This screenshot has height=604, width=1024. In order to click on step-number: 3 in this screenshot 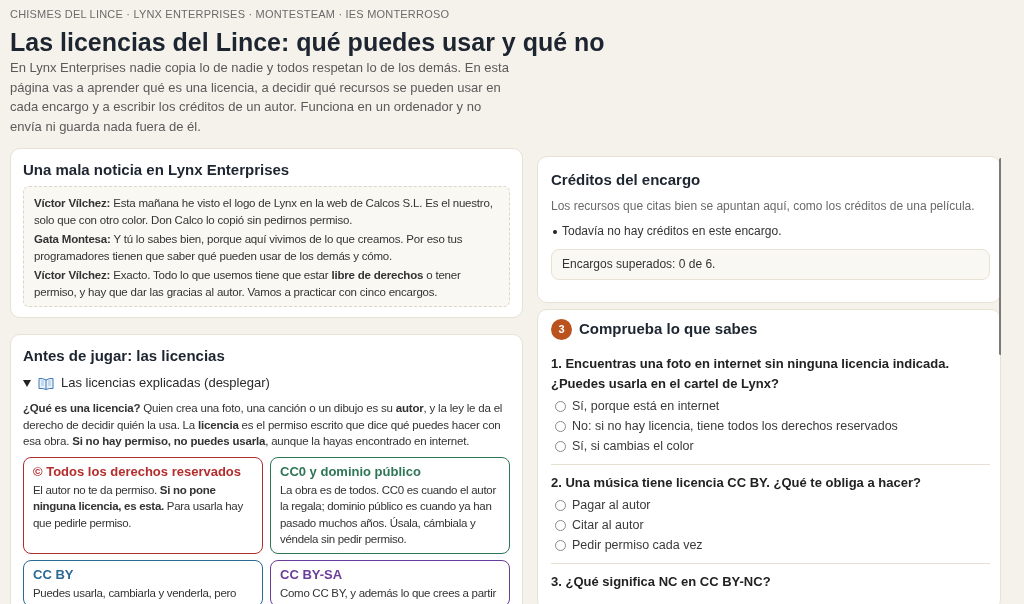, I will do `click(561, 329)`.